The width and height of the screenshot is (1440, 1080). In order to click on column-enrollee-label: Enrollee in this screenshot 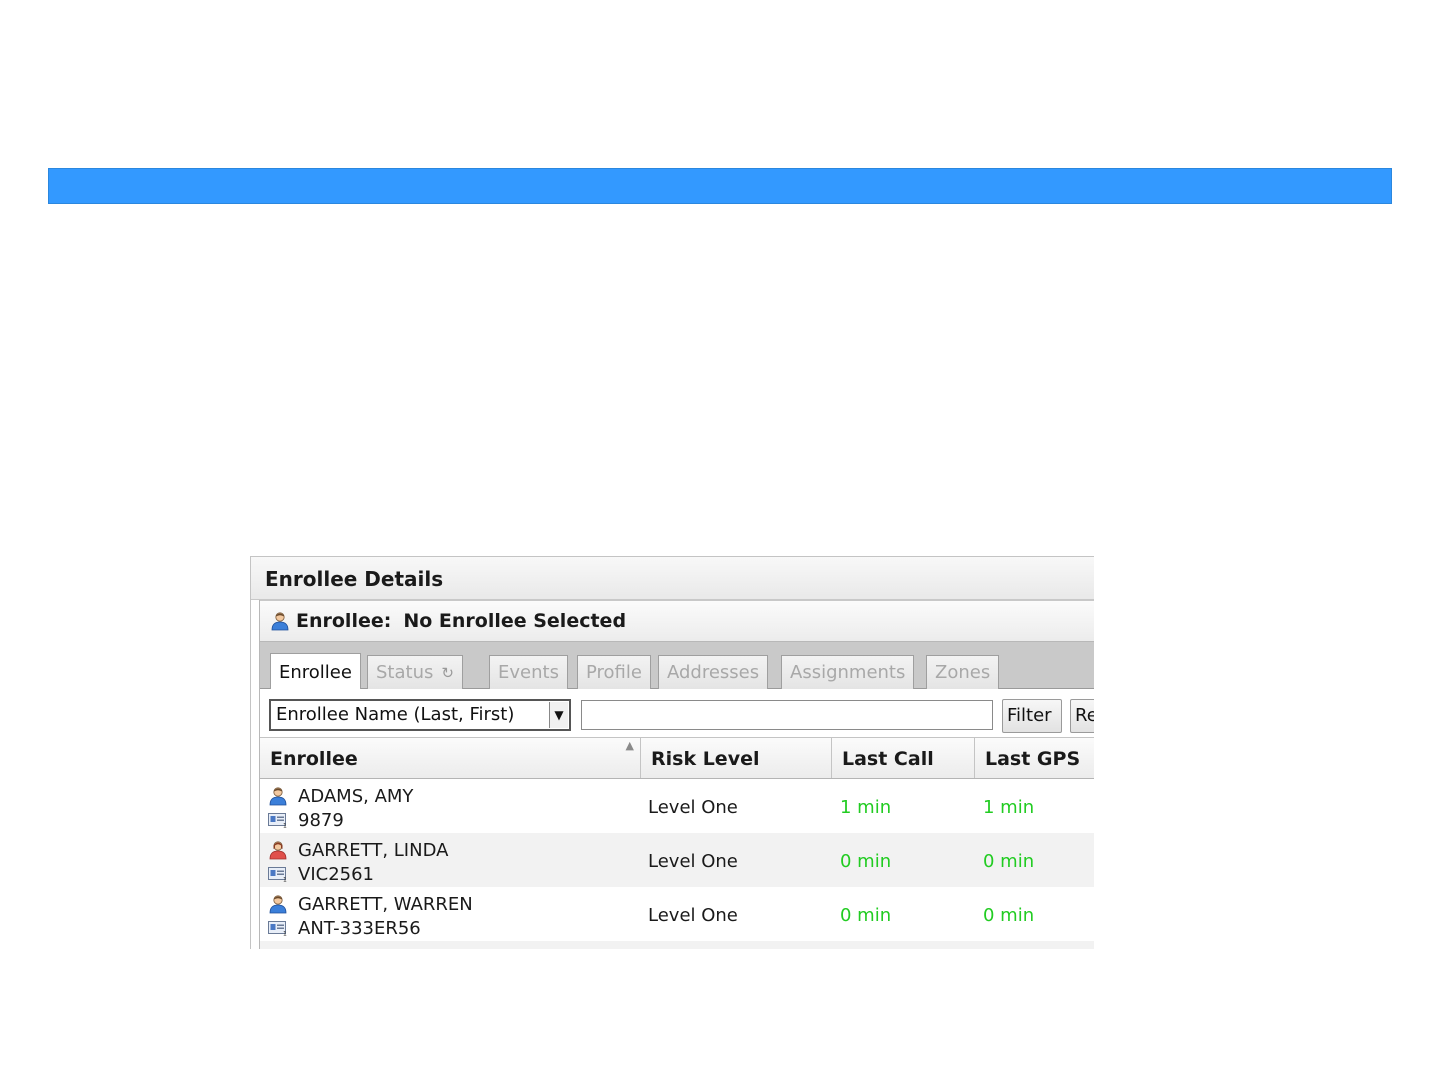, I will do `click(314, 759)`.